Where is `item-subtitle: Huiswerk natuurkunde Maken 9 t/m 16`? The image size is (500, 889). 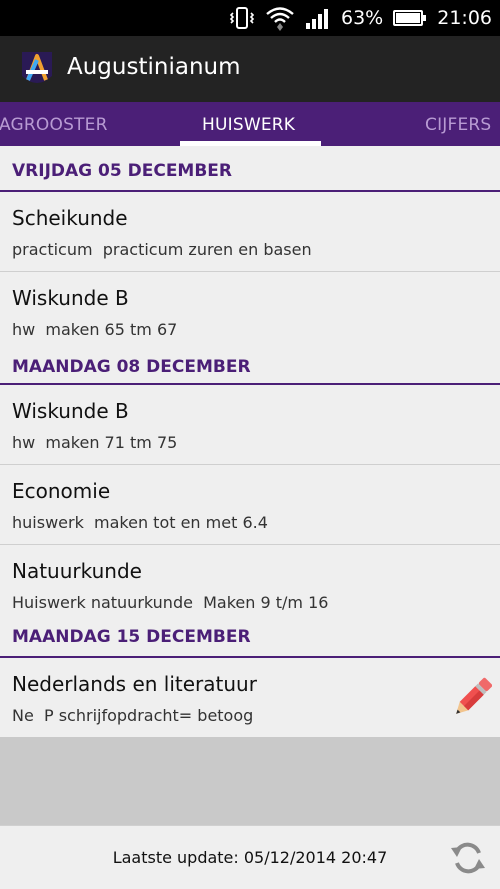 item-subtitle: Huiswerk natuurkunde Maken 9 t/m 16 is located at coordinates (170, 602).